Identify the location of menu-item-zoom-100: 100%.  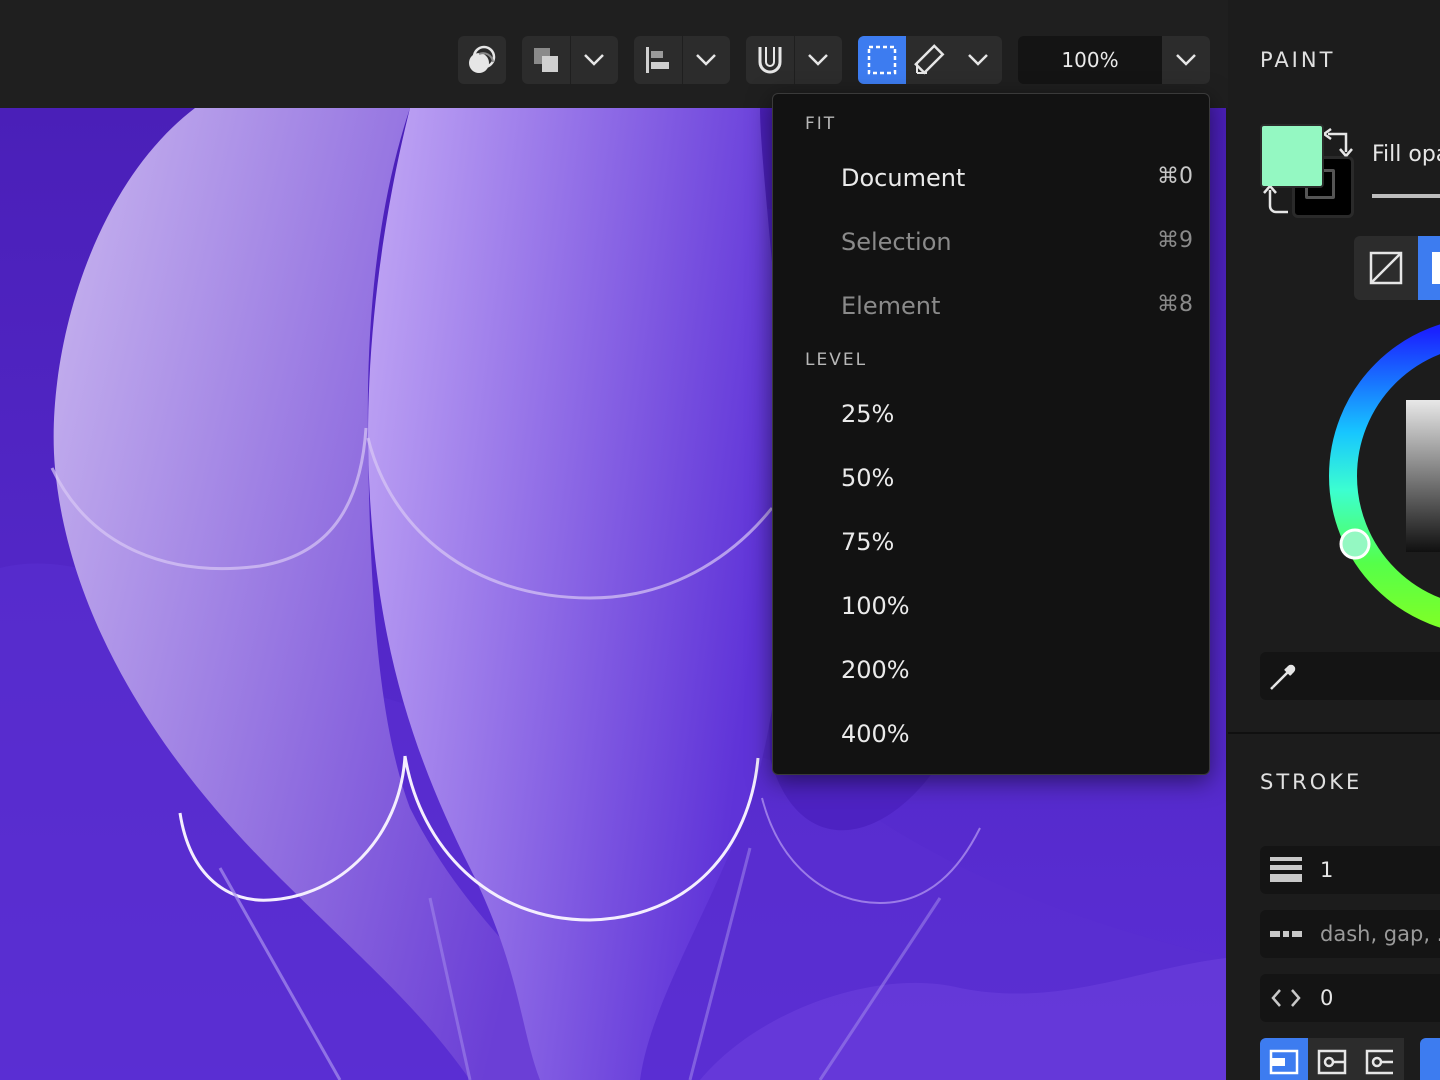
(991, 606).